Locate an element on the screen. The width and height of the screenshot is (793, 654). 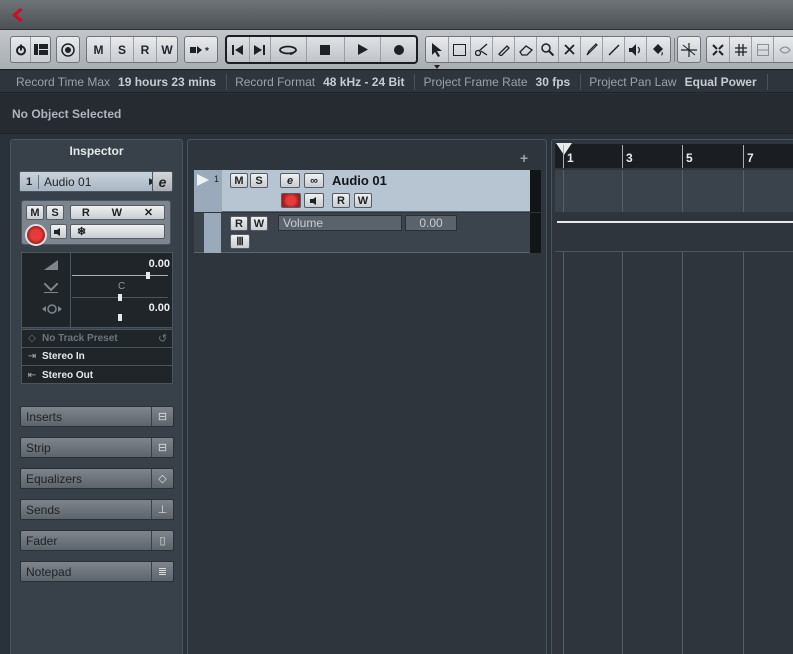
add-track-icon: + is located at coordinates (524, 158).